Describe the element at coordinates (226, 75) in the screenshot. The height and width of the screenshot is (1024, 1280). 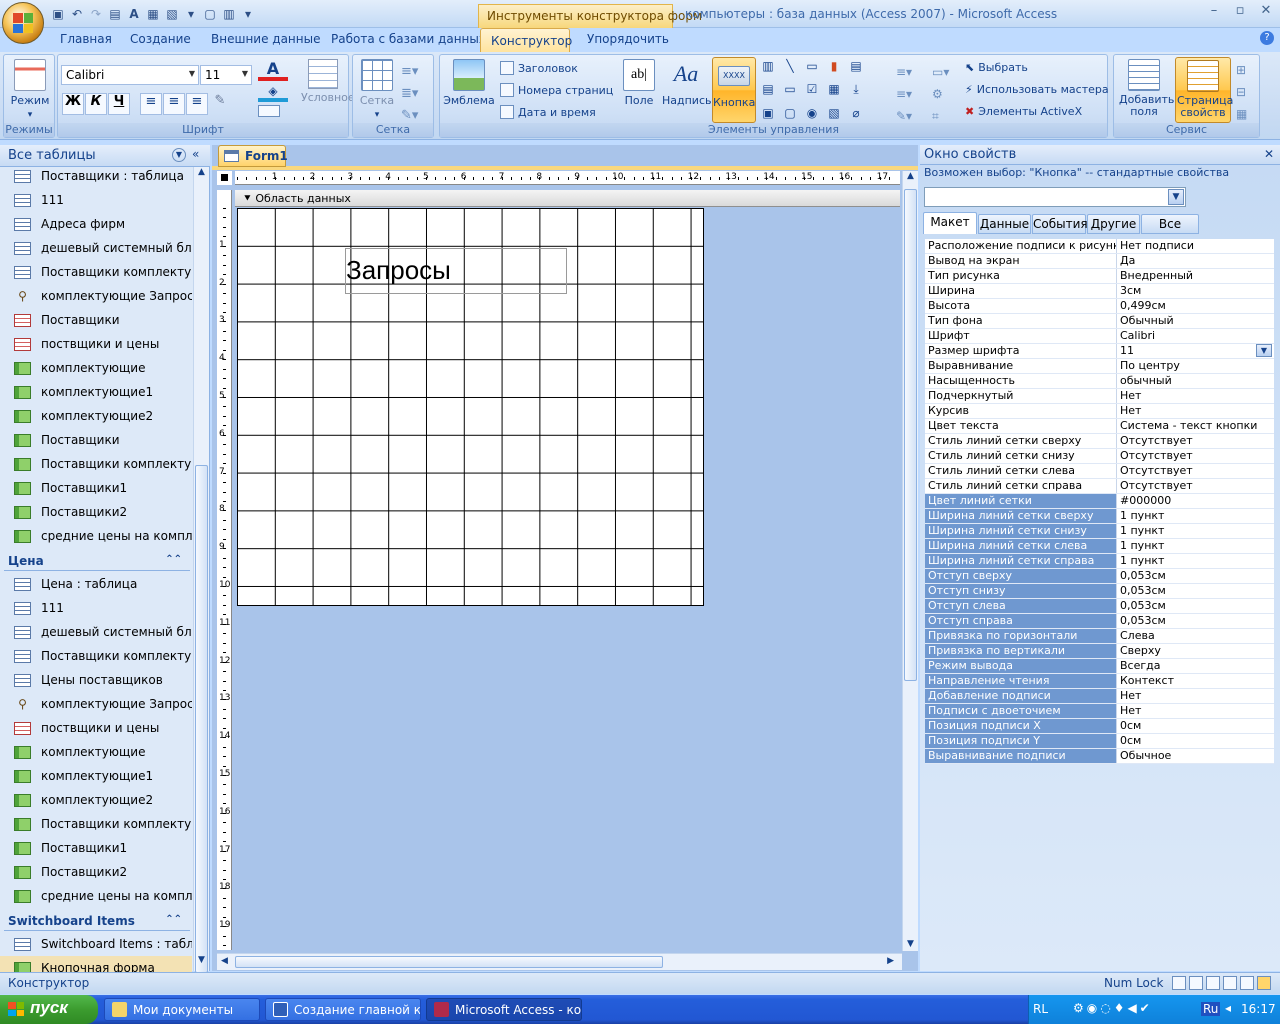
I see `font-size-select: 11 ▼` at that location.